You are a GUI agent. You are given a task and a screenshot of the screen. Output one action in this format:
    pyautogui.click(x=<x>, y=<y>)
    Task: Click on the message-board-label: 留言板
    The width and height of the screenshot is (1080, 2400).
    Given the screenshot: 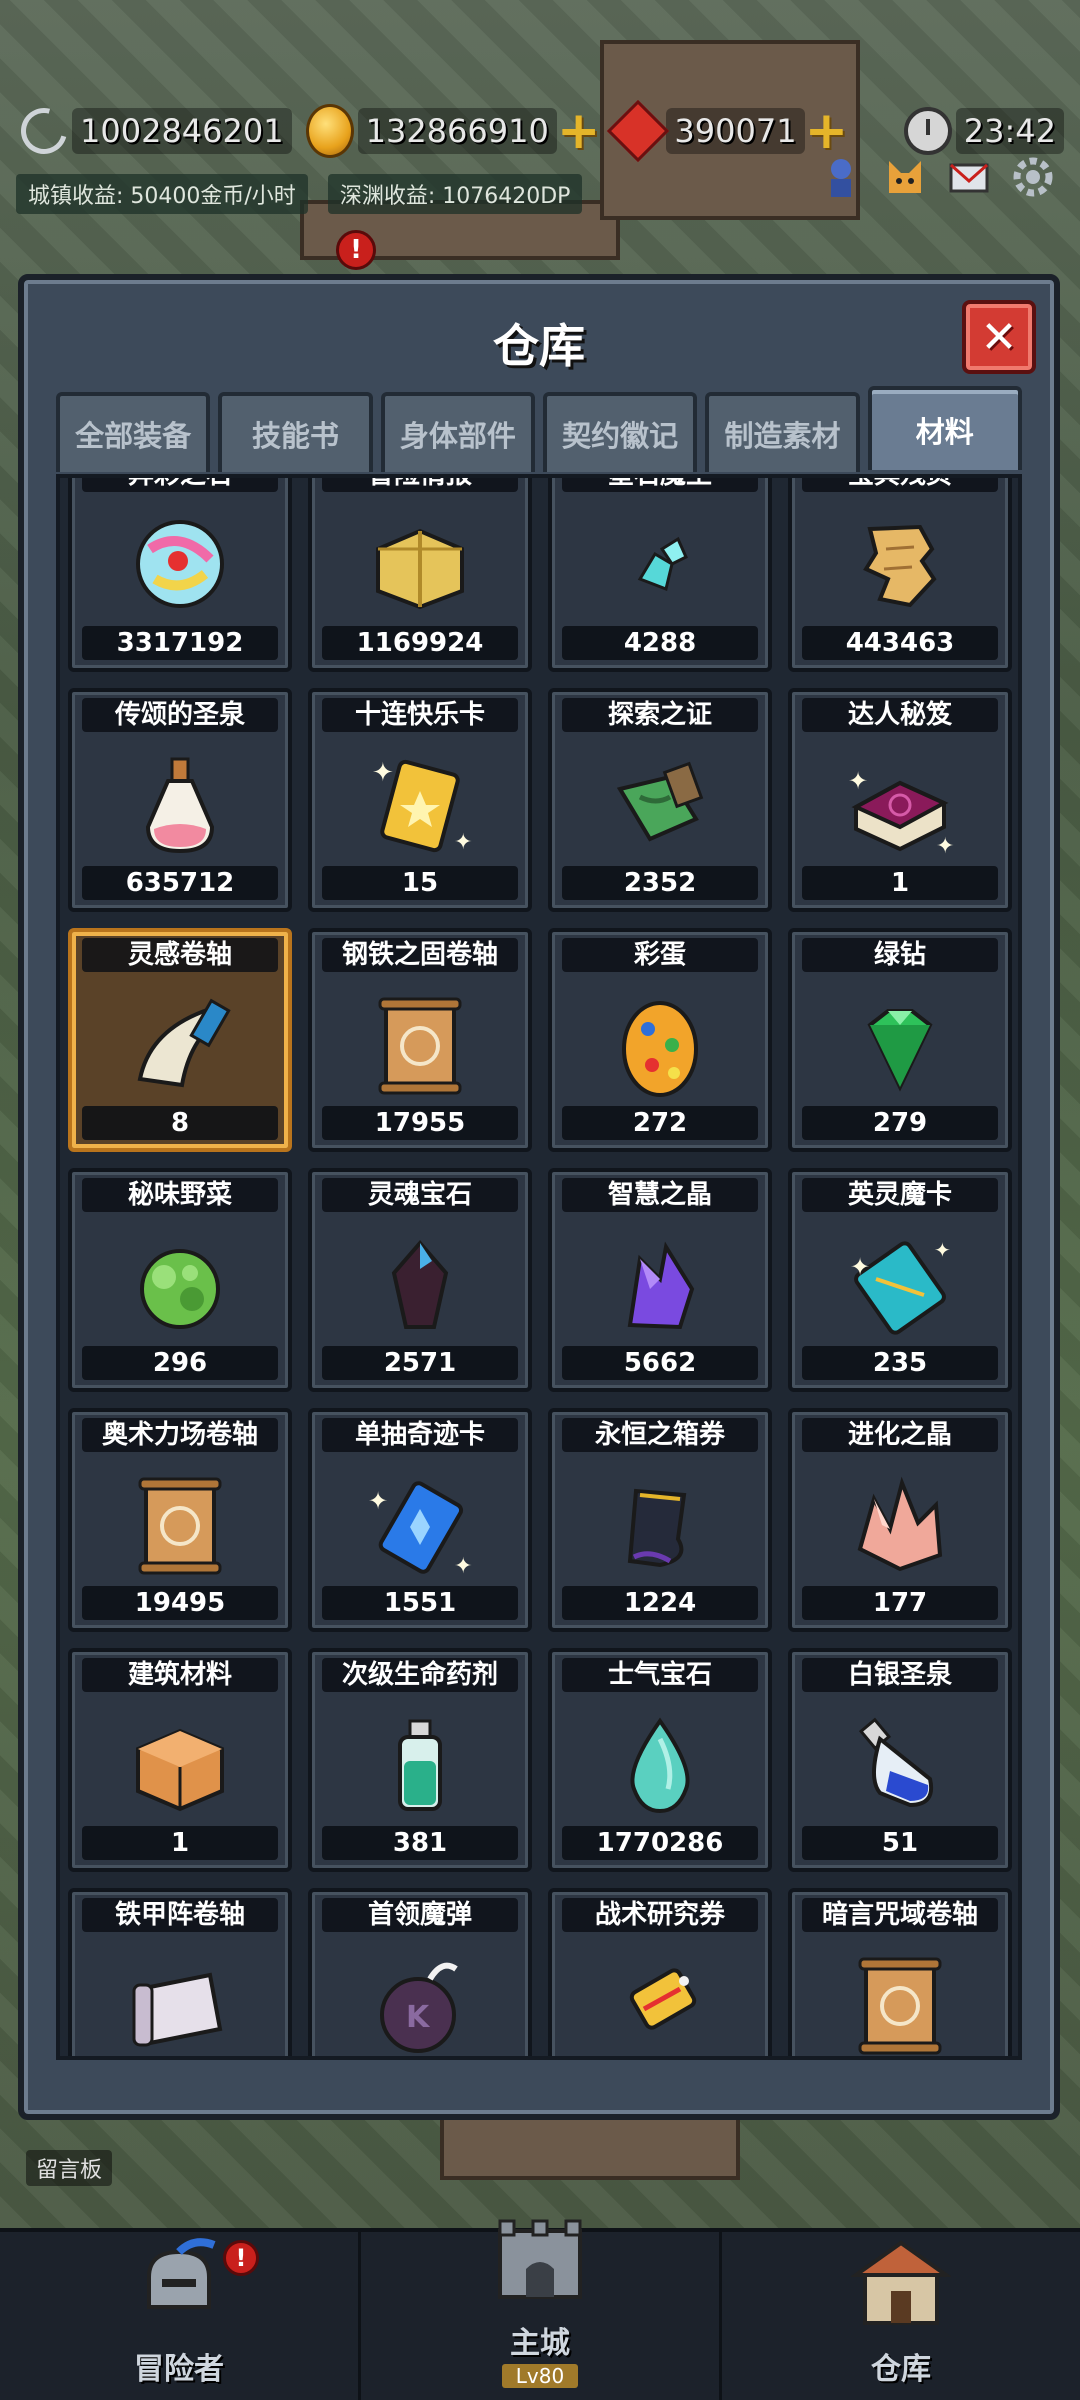 What is the action you would take?
    pyautogui.click(x=69, y=2168)
    